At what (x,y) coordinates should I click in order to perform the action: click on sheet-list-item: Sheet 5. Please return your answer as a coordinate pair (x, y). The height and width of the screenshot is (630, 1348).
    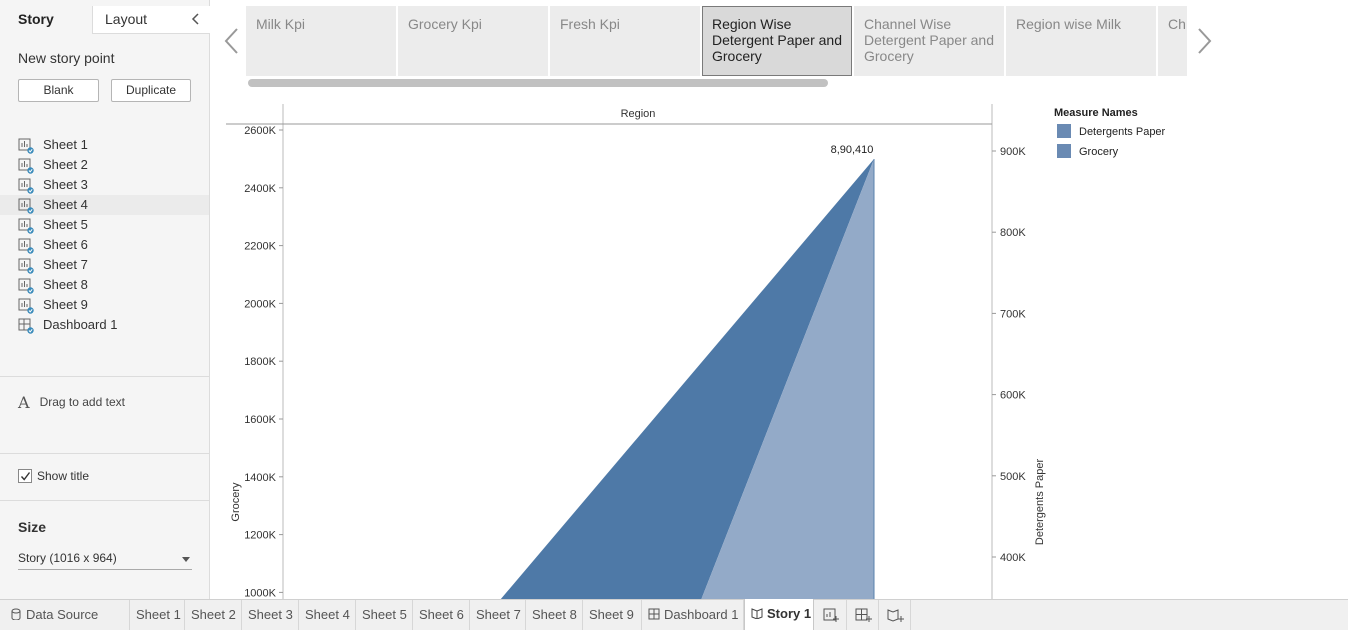
    Looking at the image, I should click on (104, 225).